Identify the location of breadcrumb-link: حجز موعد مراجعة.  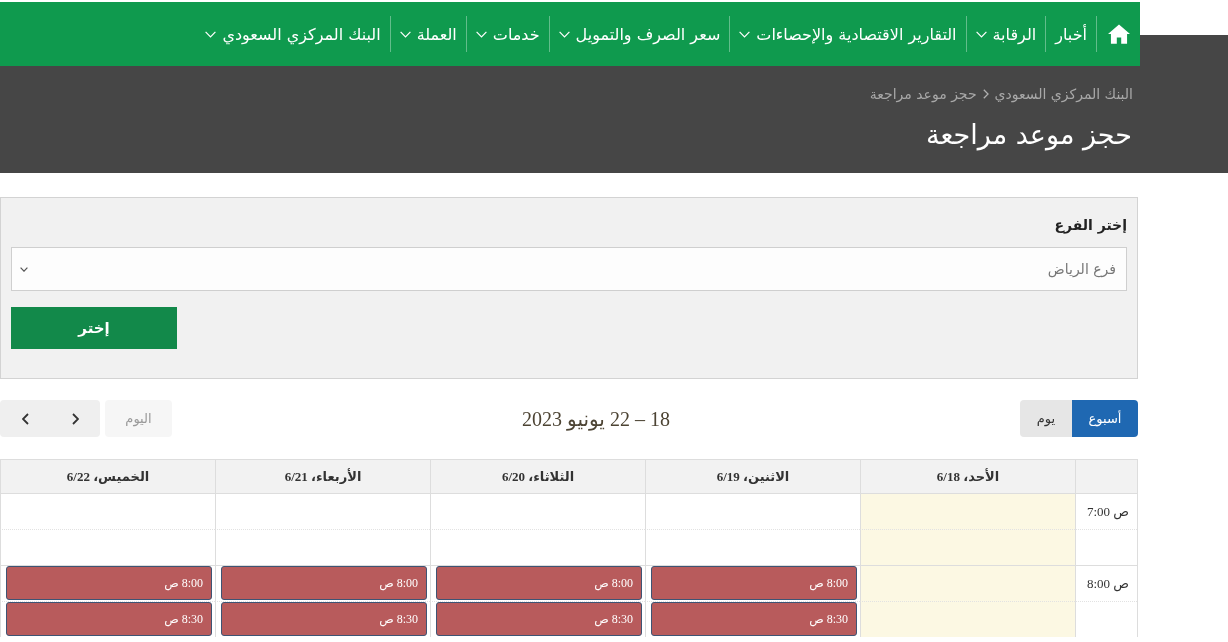
(923, 94).